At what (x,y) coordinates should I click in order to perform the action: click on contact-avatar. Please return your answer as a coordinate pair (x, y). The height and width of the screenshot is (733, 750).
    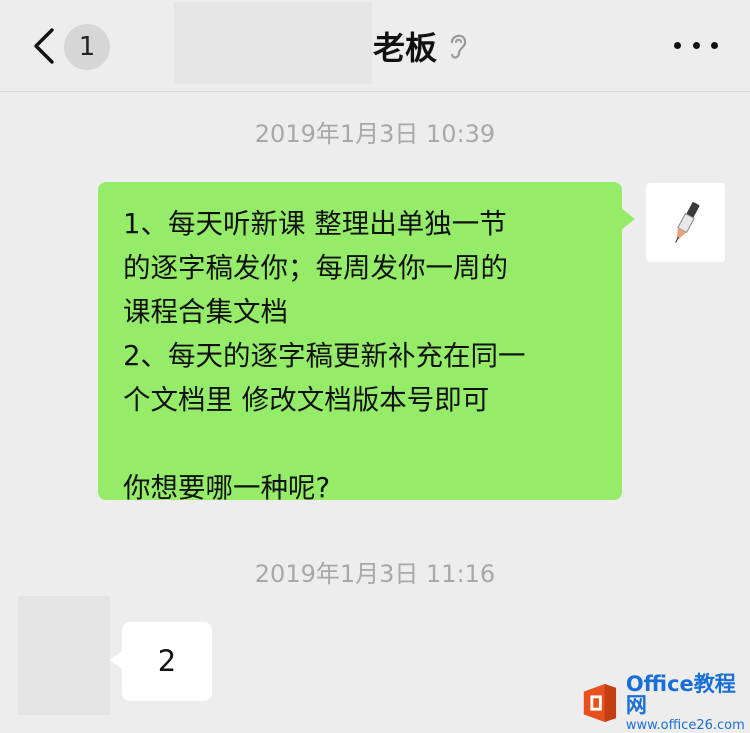
    Looking at the image, I should click on (64, 655).